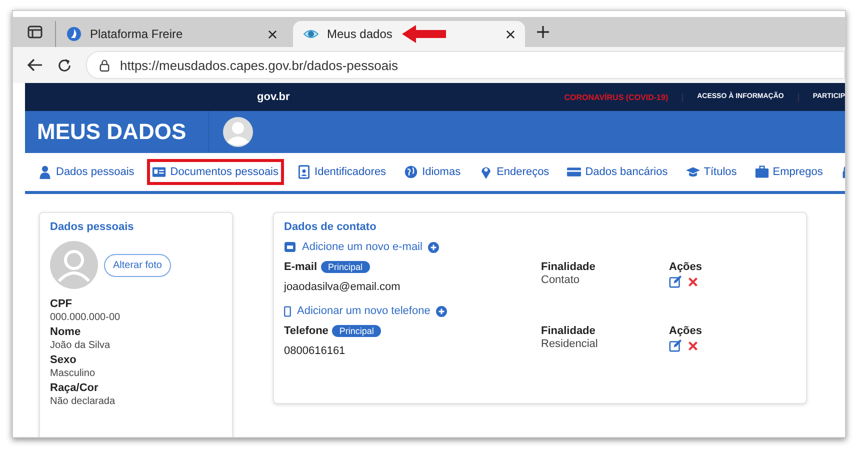 This screenshot has width=858, height=450. I want to click on tab-title: Meus dados, so click(359, 34).